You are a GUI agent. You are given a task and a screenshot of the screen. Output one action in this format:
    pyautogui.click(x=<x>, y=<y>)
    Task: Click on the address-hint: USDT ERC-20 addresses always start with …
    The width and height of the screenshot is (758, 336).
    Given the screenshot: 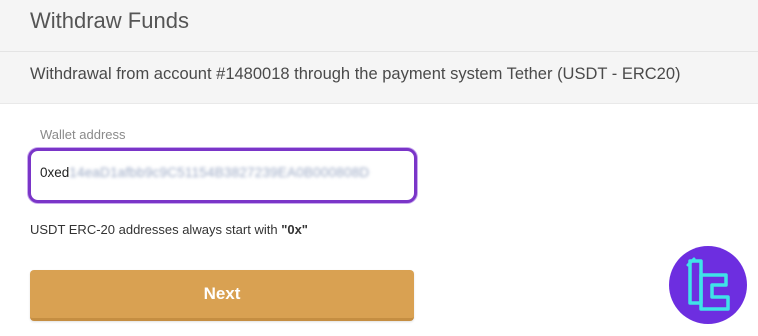 What is the action you would take?
    pyautogui.click(x=169, y=229)
    